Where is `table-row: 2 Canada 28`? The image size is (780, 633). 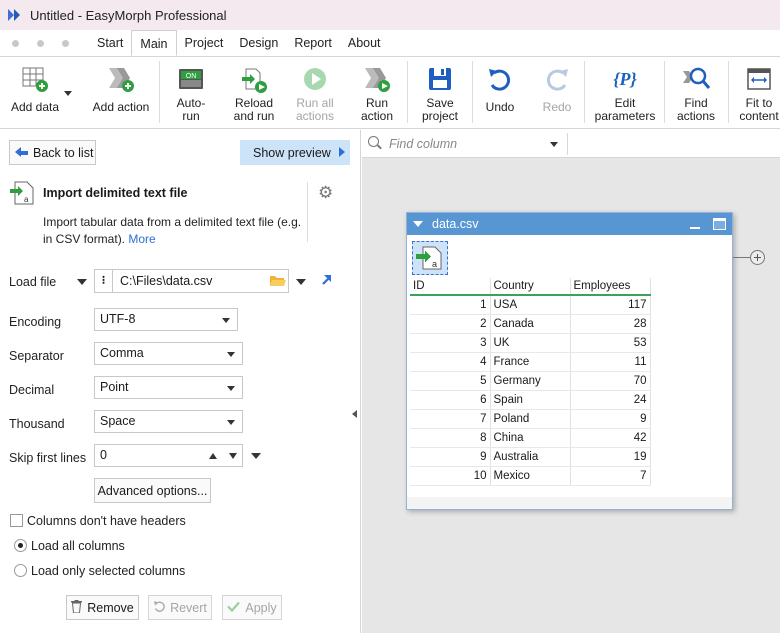 table-row: 2 Canada 28 is located at coordinates (530, 324).